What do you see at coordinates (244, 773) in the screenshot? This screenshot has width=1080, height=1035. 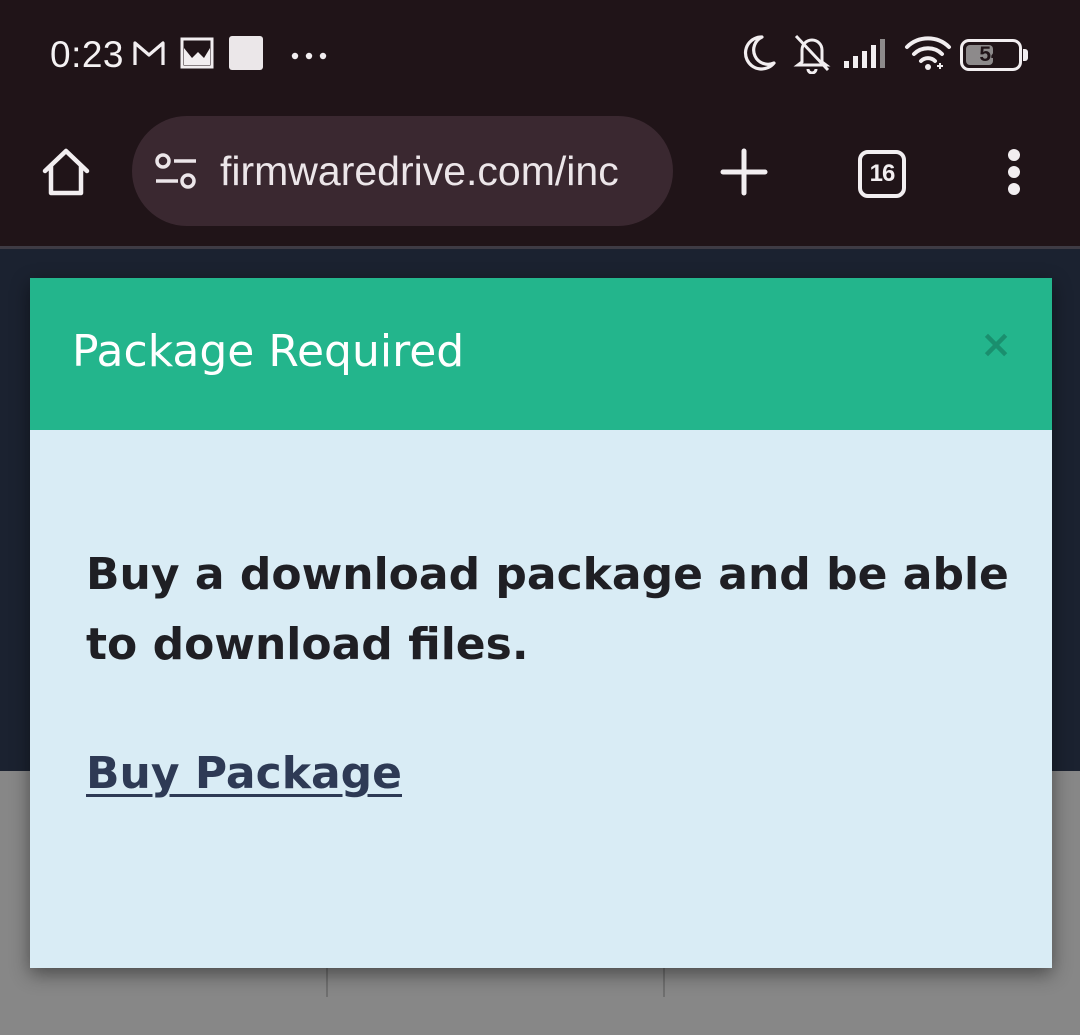 I see `buy-package-link: Buy Package` at bounding box center [244, 773].